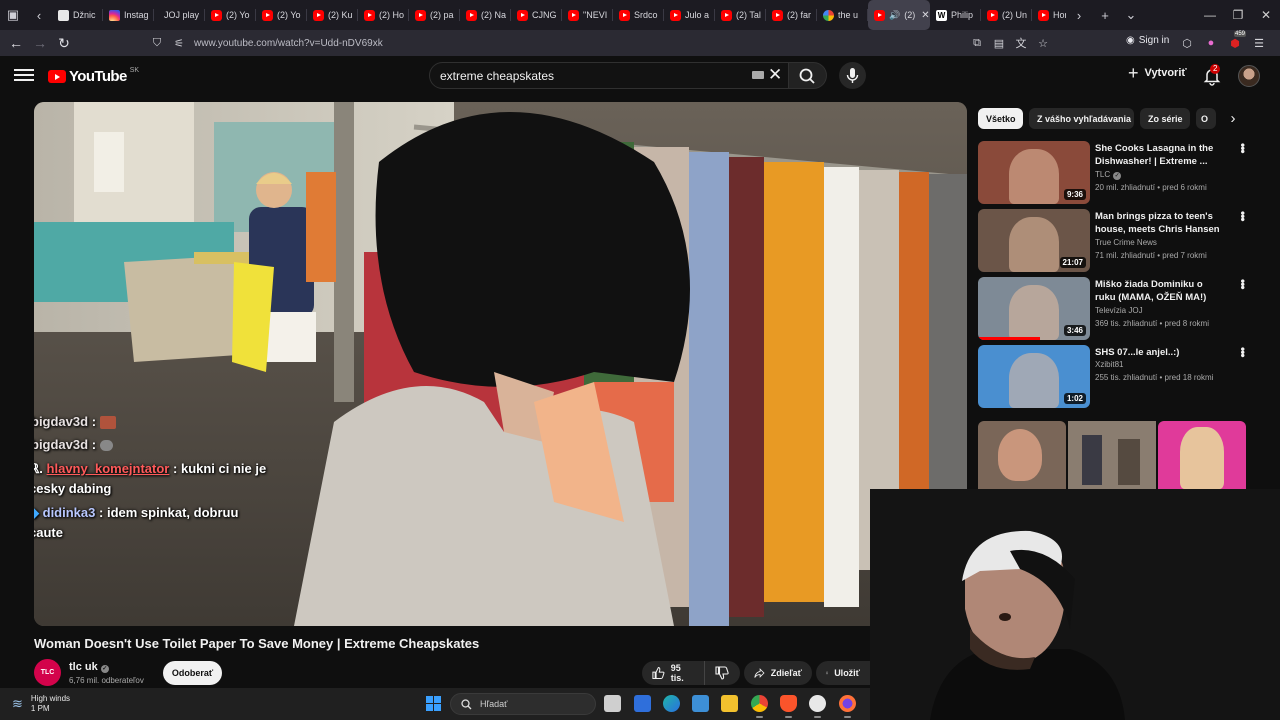 This screenshot has height=720, width=1280. Describe the element at coordinates (40, 43) in the screenshot. I see `forward-icon: →` at that location.